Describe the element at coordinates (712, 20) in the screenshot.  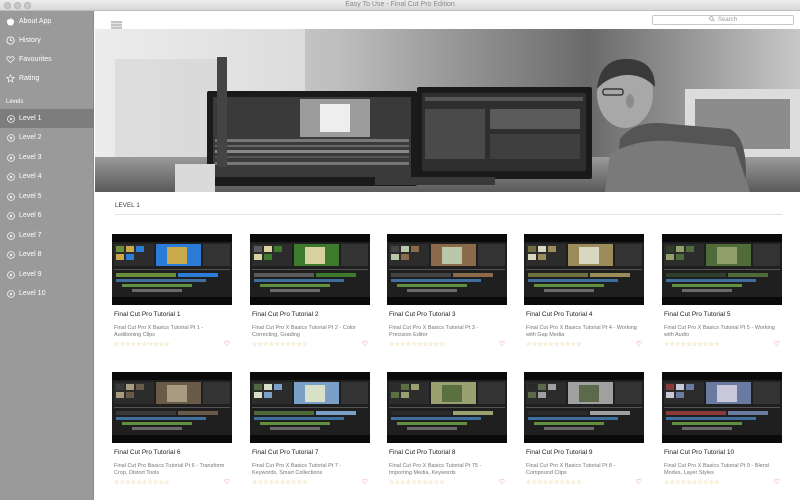
I see `search-icon` at that location.